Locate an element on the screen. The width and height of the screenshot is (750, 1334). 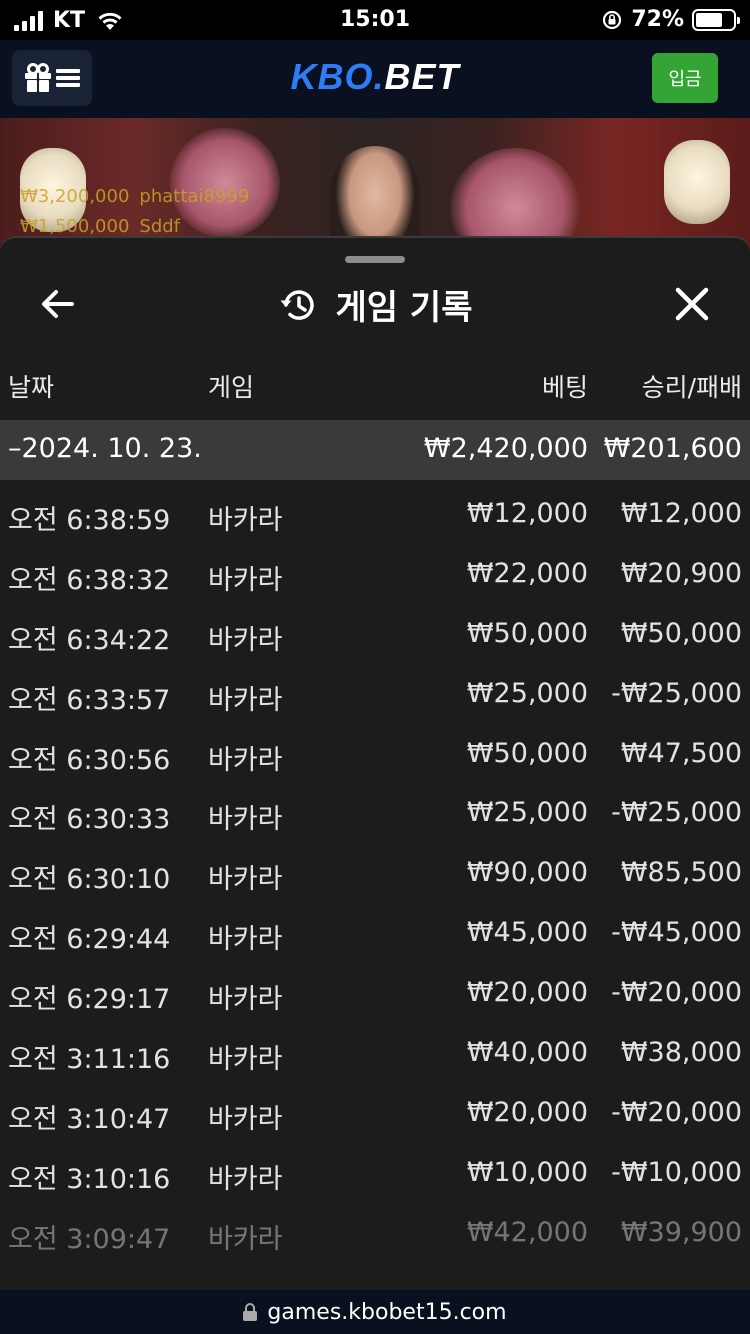
battery-icon is located at coordinates (716, 19).